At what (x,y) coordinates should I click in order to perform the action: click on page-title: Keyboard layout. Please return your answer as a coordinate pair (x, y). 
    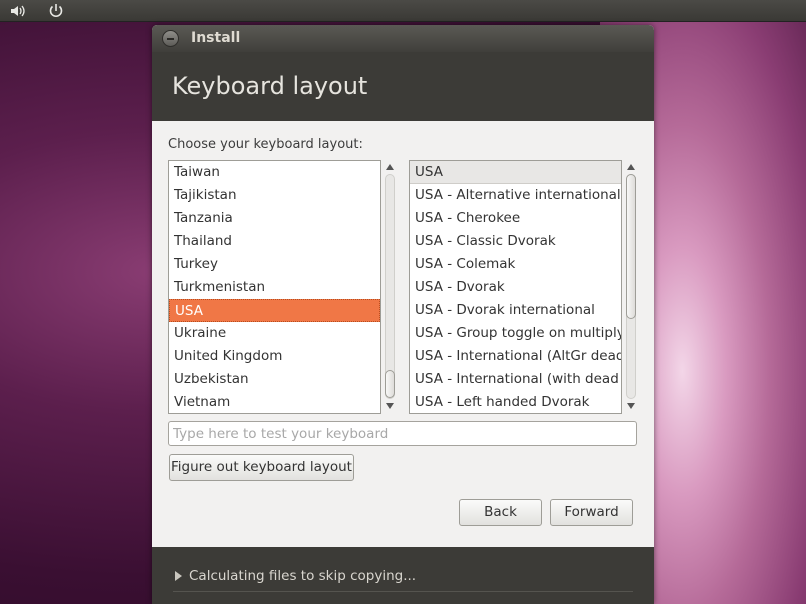
    Looking at the image, I should click on (270, 86).